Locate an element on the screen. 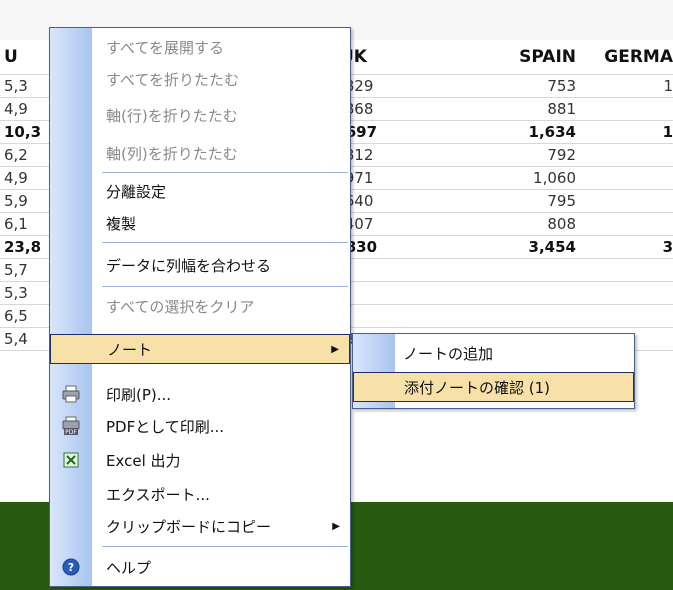 The width and height of the screenshot is (673, 590). submenu-item-label: 添付ノートの確認 (1) is located at coordinates (477, 387).